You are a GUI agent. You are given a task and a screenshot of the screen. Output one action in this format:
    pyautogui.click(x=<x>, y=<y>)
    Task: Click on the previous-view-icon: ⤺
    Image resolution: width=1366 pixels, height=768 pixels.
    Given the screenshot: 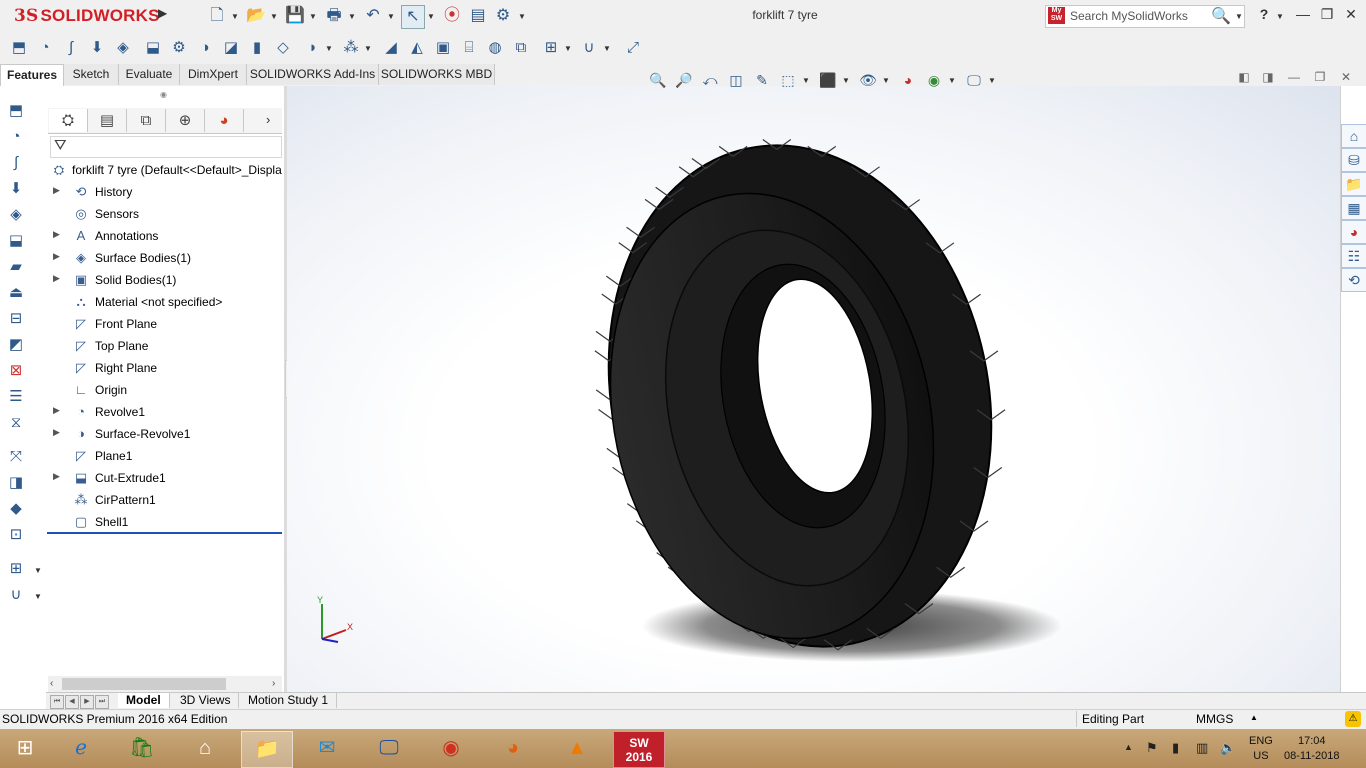 What is the action you would take?
    pyautogui.click(x=710, y=80)
    